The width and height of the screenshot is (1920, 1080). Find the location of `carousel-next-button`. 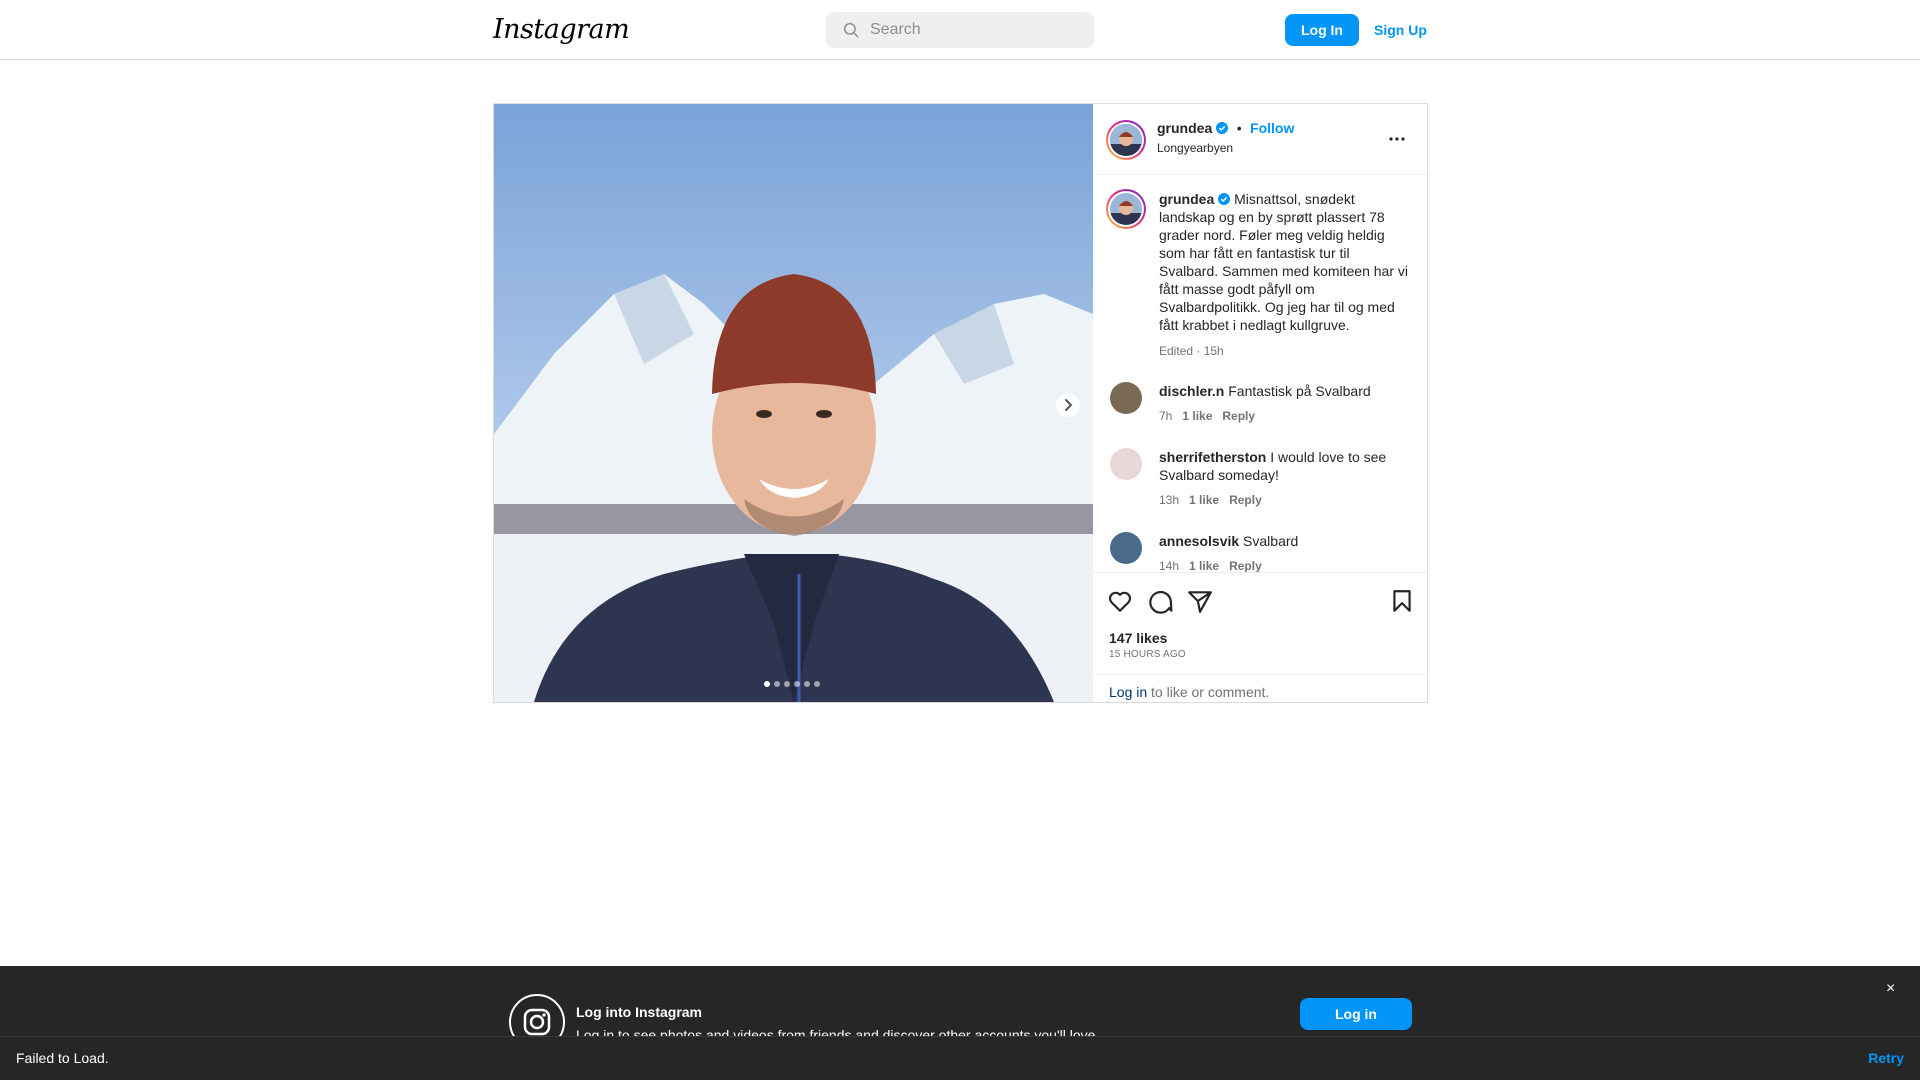

carousel-next-button is located at coordinates (1068, 405).